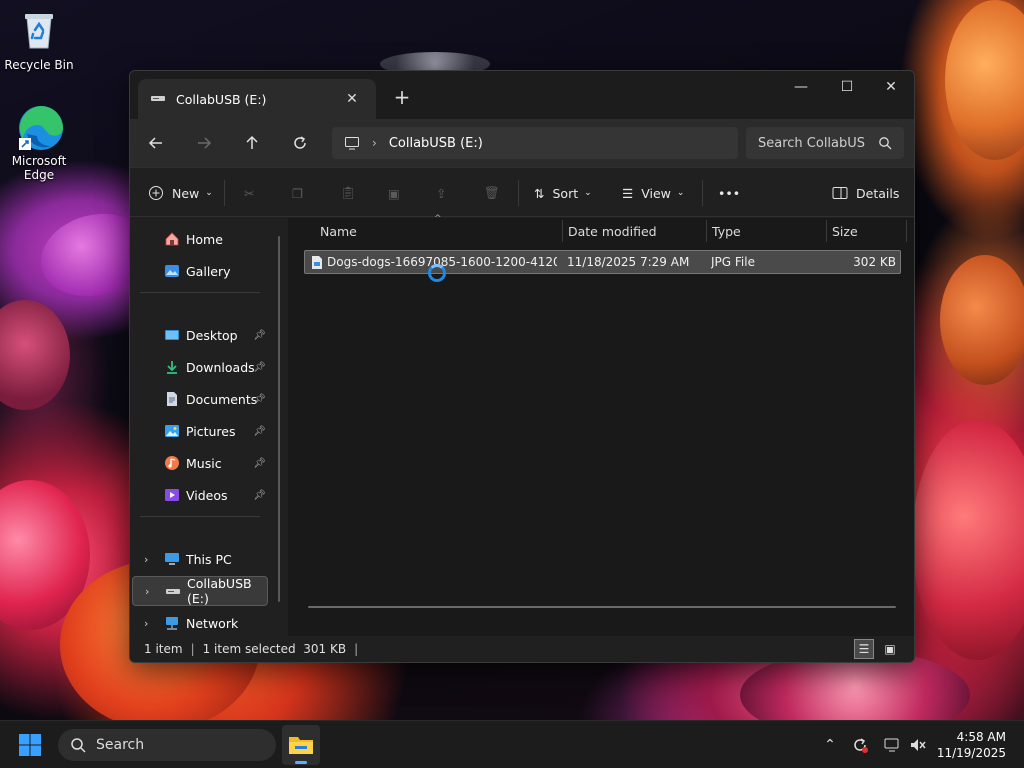  I want to click on close-tab-icon: ✕, so click(352, 99).